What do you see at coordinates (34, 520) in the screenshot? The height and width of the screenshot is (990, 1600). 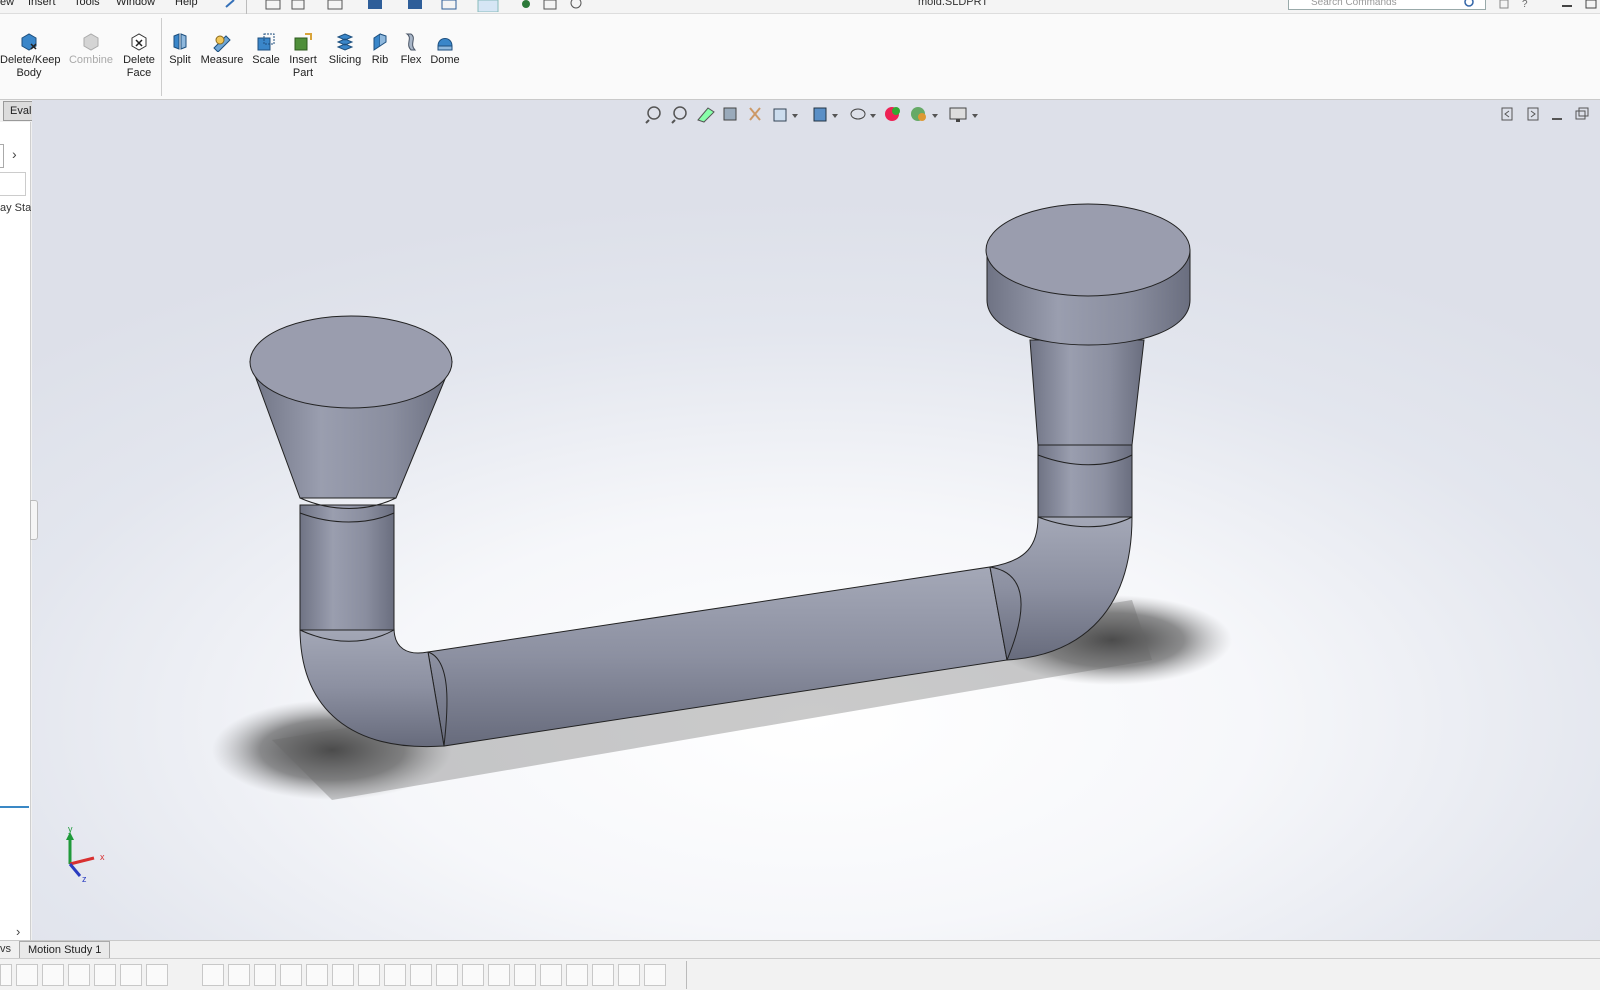 I see `panel-resize-handle` at bounding box center [34, 520].